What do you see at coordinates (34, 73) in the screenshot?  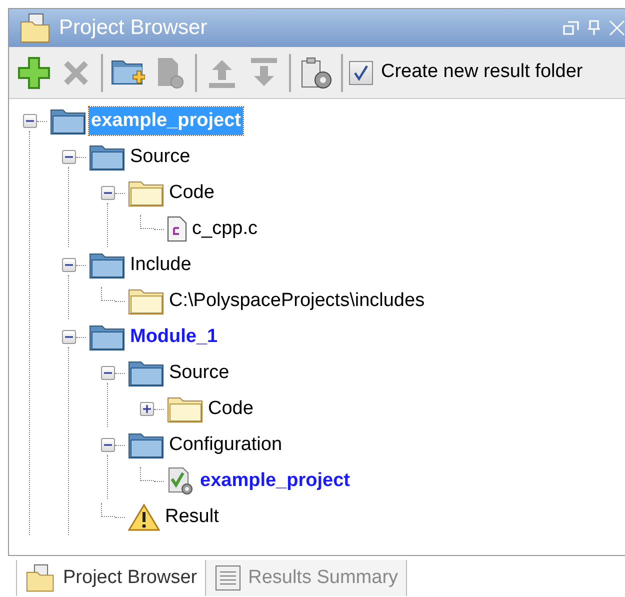 I see `add-icon` at bounding box center [34, 73].